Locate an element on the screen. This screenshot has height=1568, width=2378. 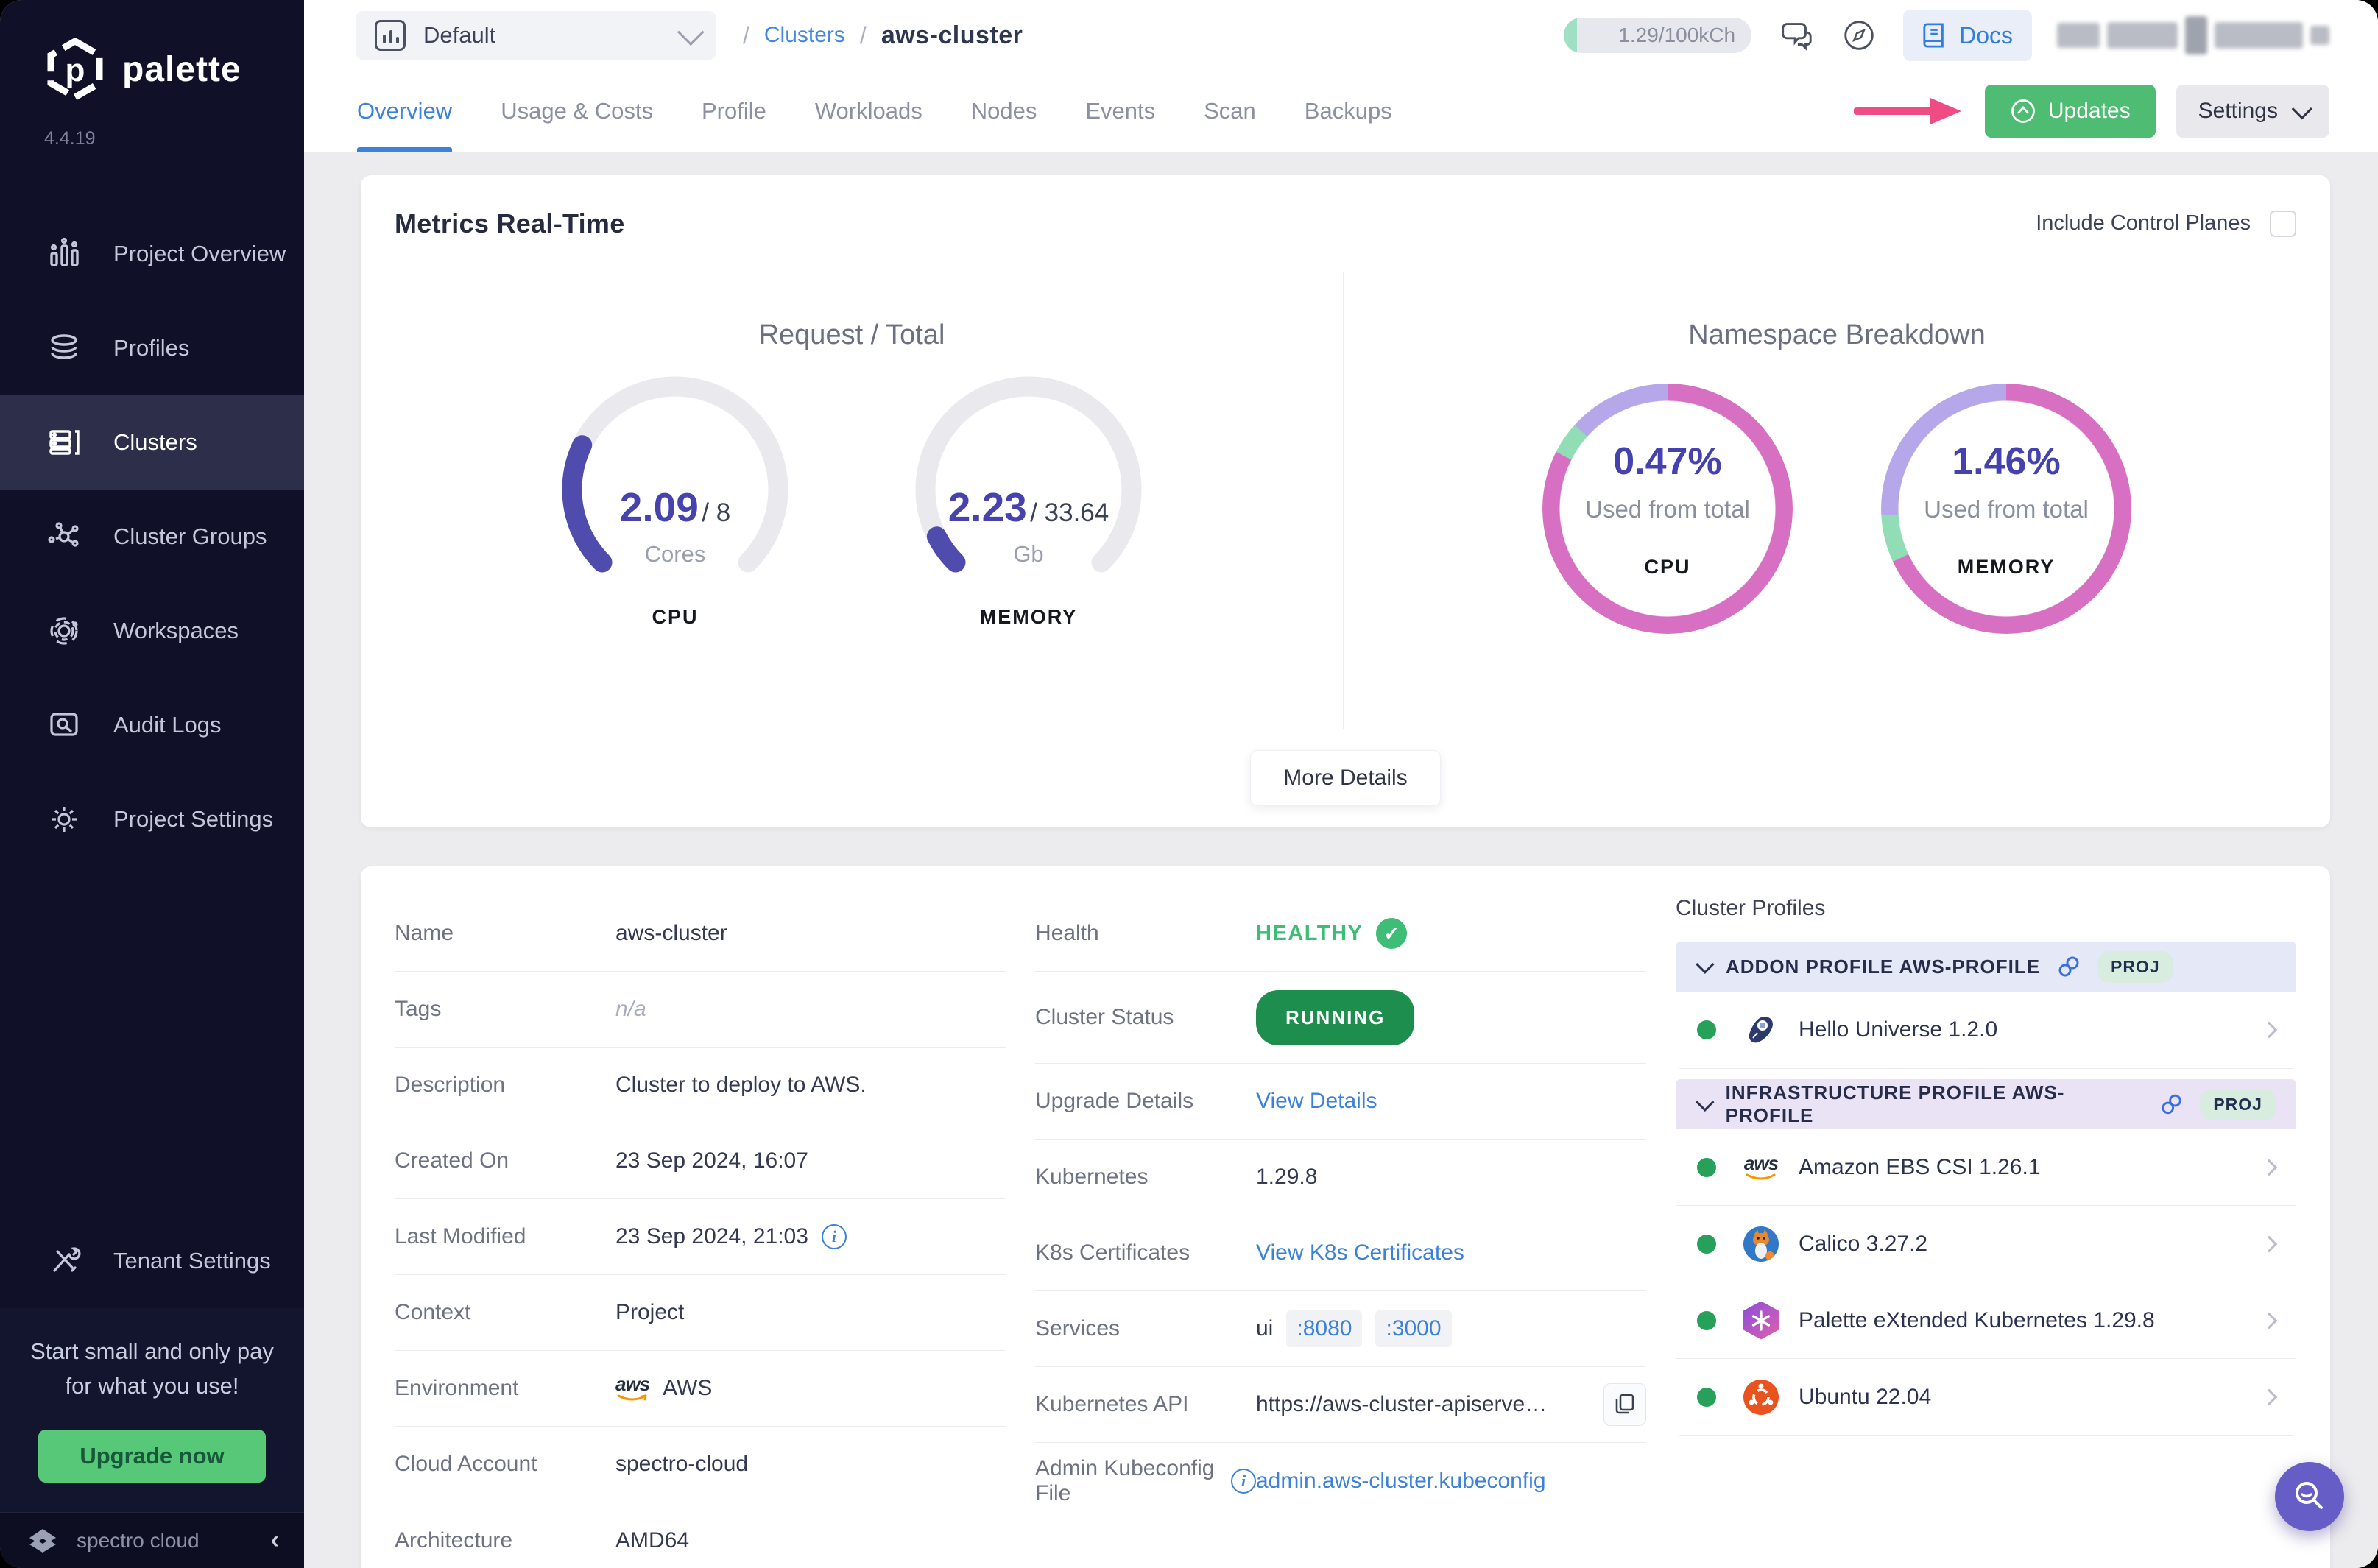
tab-usage-costs: Usage & Costs is located at coordinates (577, 112).